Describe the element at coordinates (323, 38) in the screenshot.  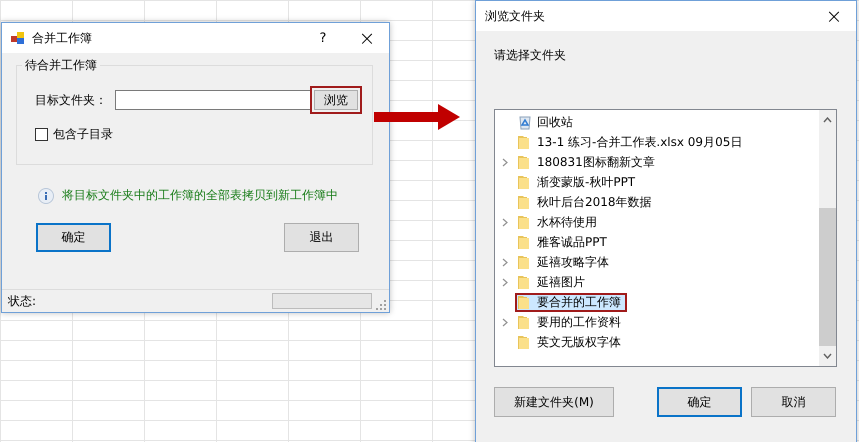
I see `help-button: ?` at that location.